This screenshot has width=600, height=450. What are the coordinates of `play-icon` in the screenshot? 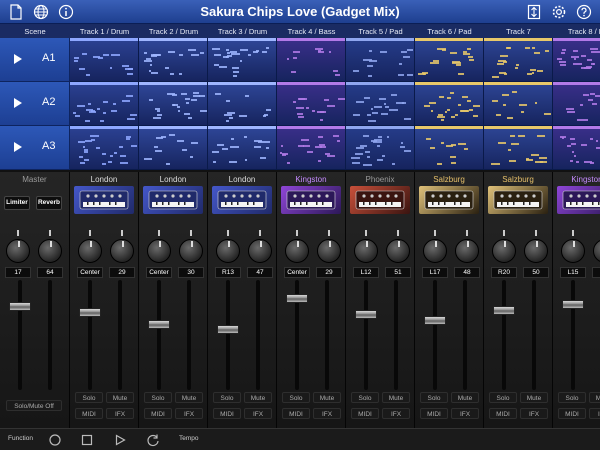 It's located at (120, 440).